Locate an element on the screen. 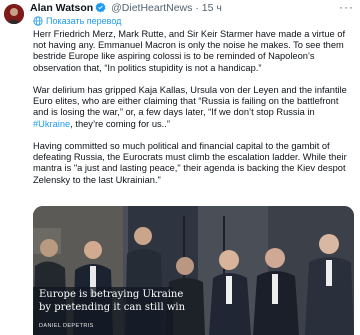  verified-badge-icon is located at coordinates (100, 9).